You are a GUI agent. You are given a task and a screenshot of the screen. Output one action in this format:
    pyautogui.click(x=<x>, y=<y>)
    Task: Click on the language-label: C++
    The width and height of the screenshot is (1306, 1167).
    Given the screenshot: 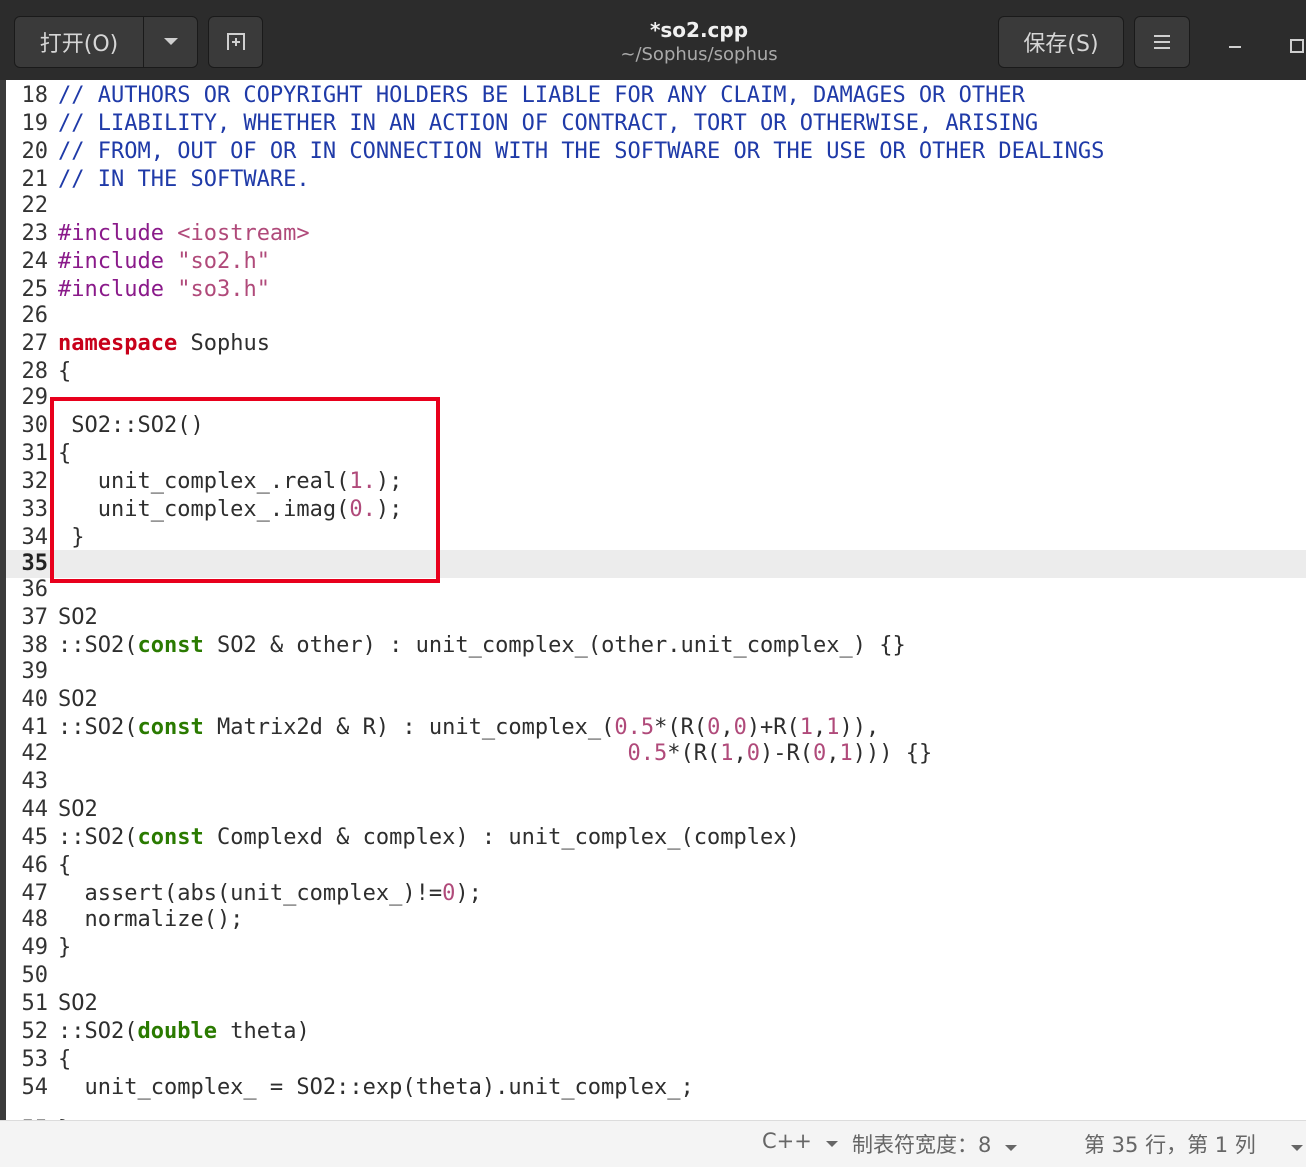 What is the action you would take?
    pyautogui.click(x=787, y=1141)
    